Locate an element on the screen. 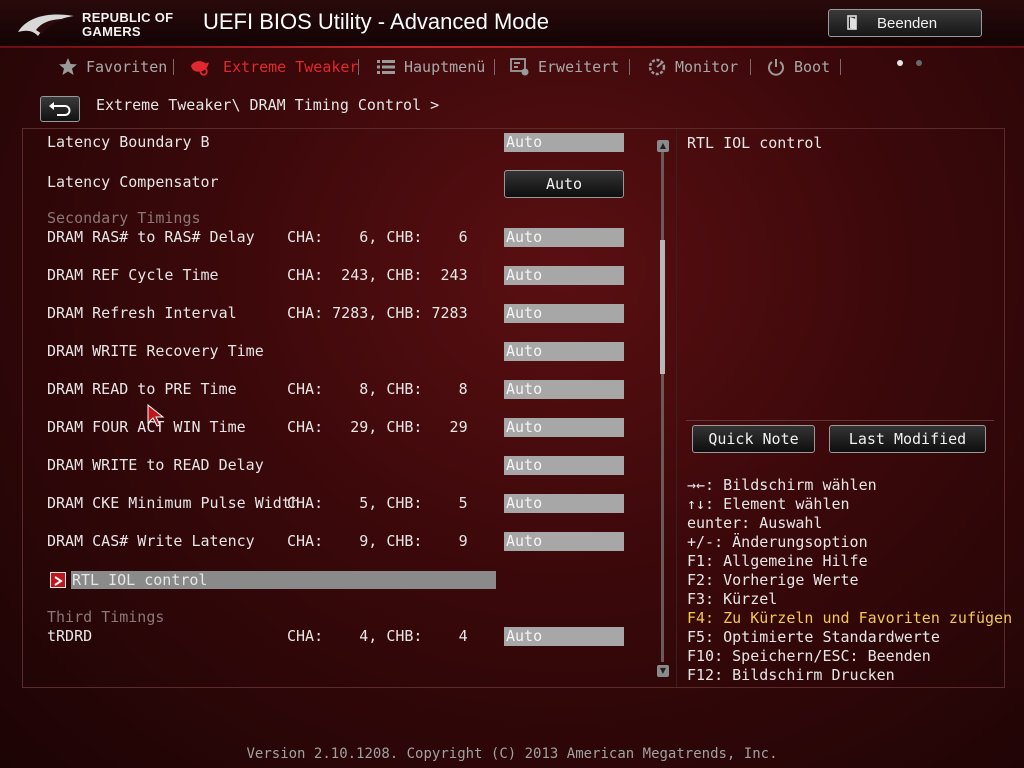 The image size is (1024, 768). back-arrow-icon is located at coordinates (60, 109).